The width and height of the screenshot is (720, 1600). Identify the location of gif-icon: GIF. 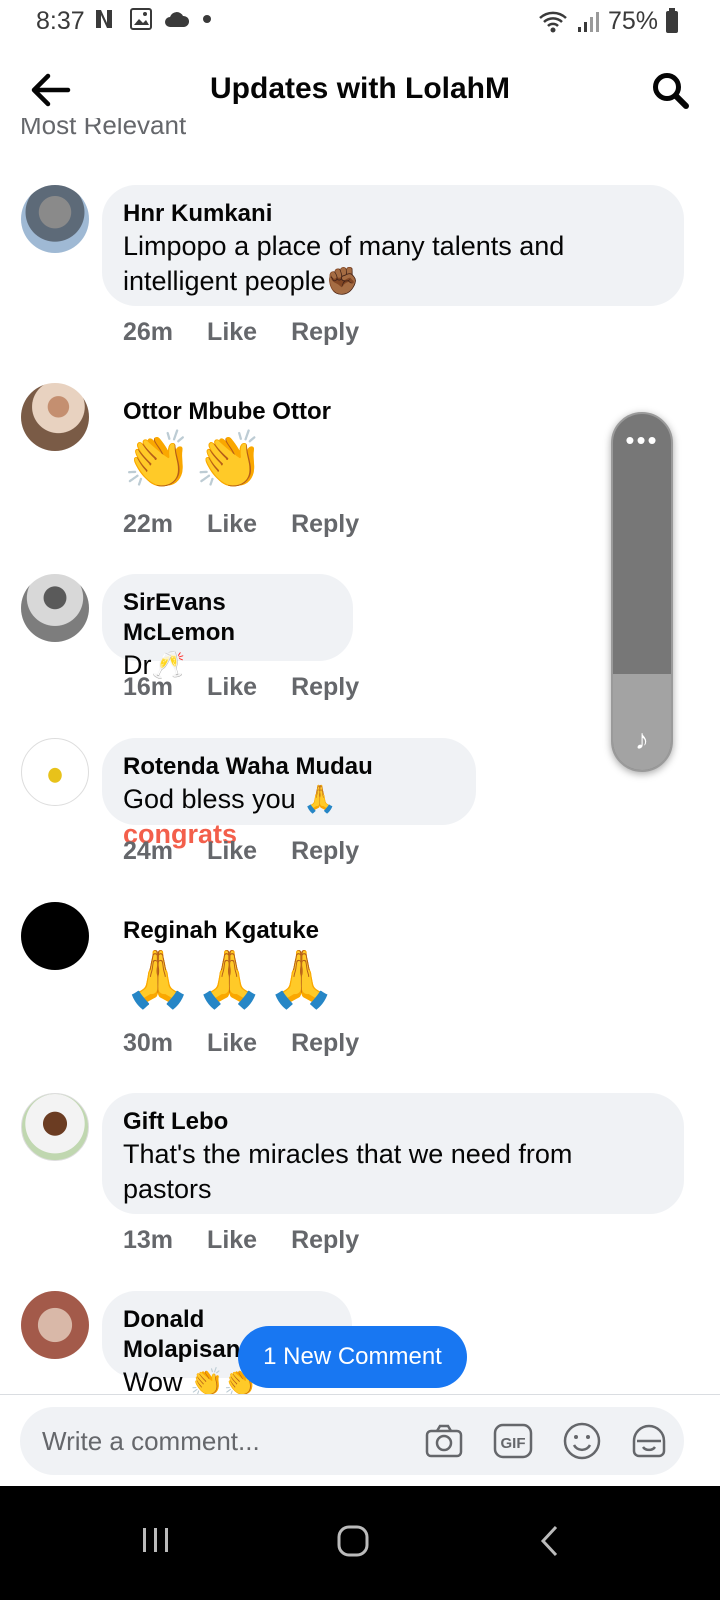
(513, 1441).